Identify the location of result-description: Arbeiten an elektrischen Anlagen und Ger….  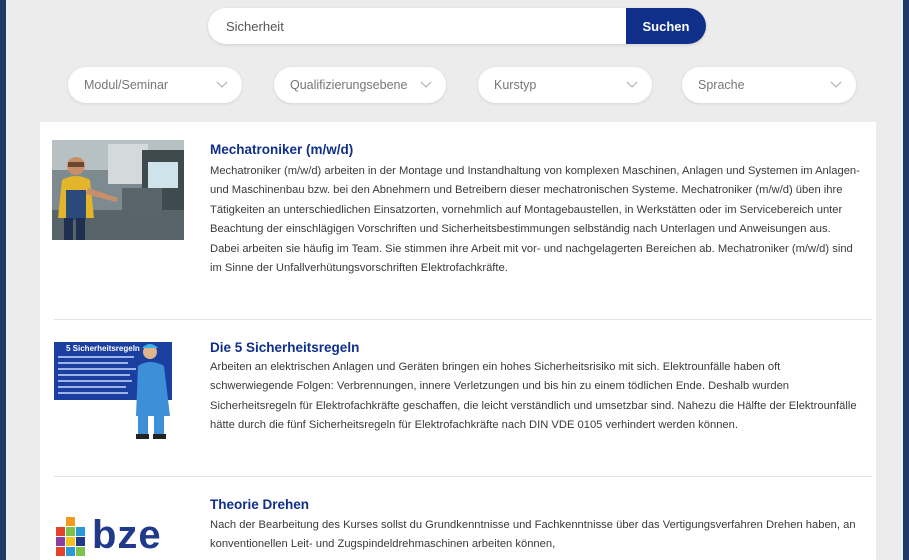
(533, 396).